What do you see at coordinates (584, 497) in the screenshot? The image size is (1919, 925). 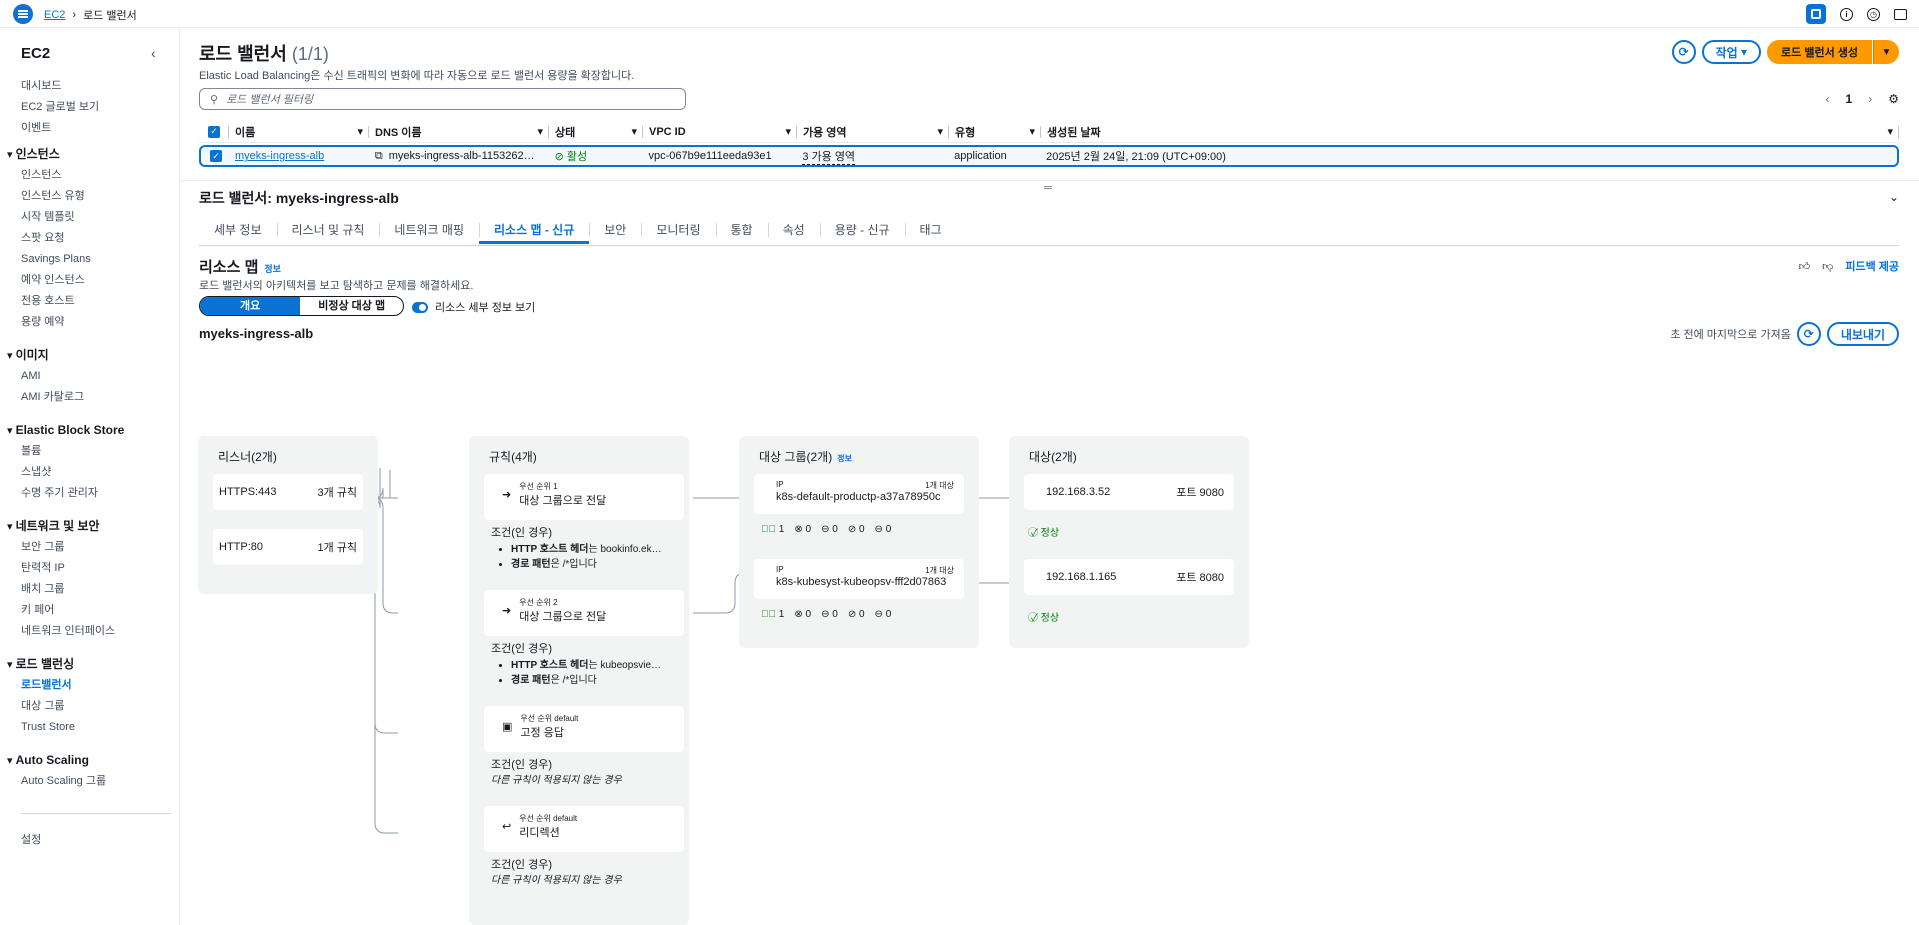 I see `rule-card: ➜ 우선 순위 1 대상 그룹으로 전달` at bounding box center [584, 497].